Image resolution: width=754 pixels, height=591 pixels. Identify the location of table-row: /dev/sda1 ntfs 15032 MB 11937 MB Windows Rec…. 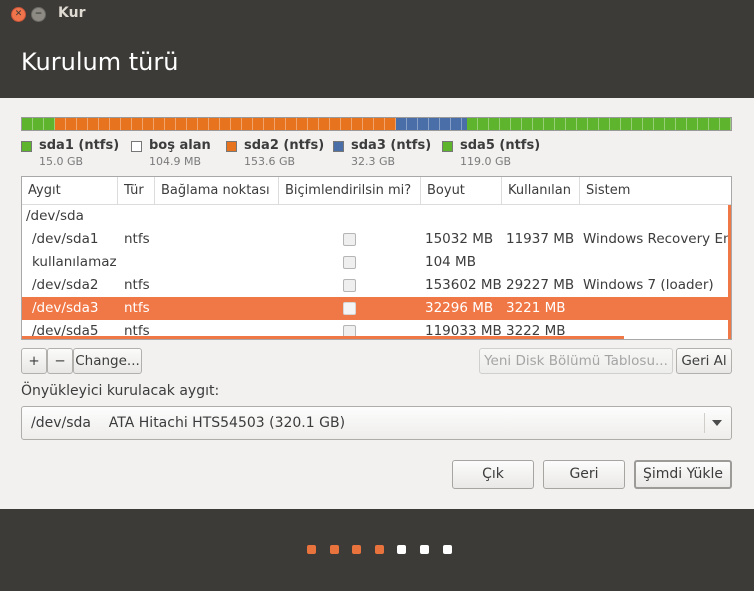
(377, 239).